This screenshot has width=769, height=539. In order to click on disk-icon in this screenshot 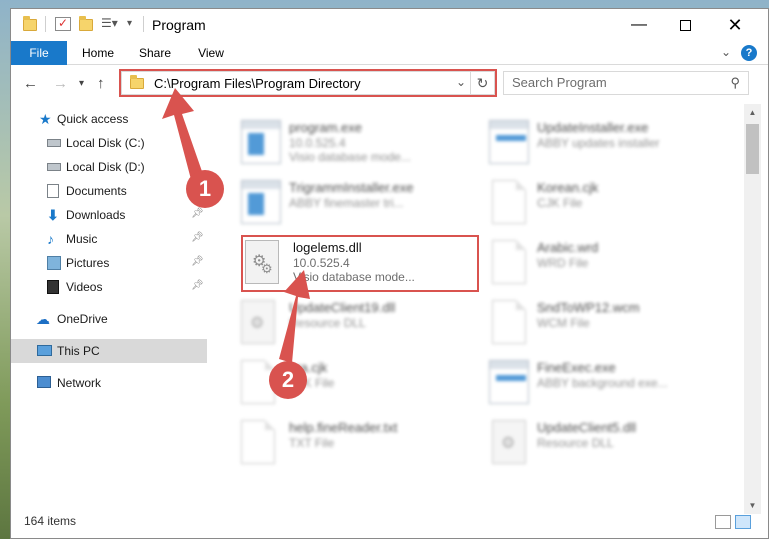, I will do `click(54, 167)`.